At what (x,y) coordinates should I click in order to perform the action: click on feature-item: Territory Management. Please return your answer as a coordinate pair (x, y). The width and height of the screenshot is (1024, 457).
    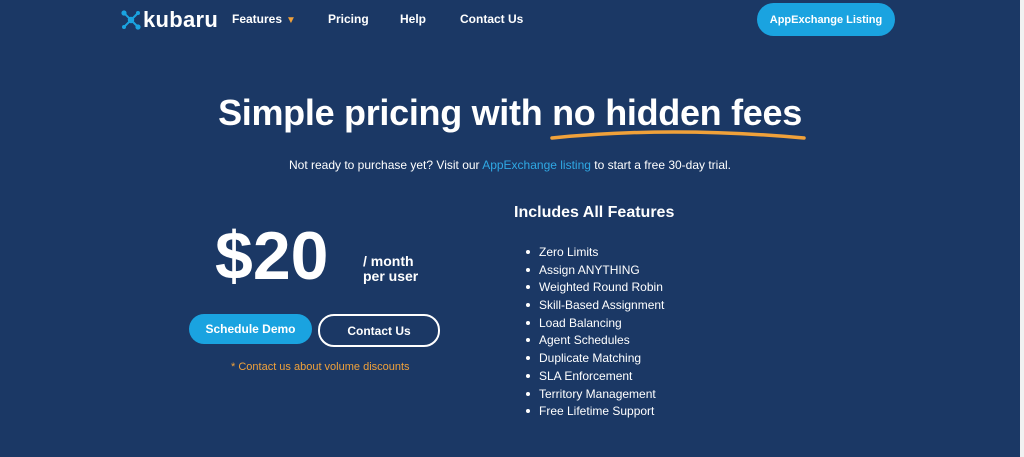
    Looking at the image, I should click on (594, 395).